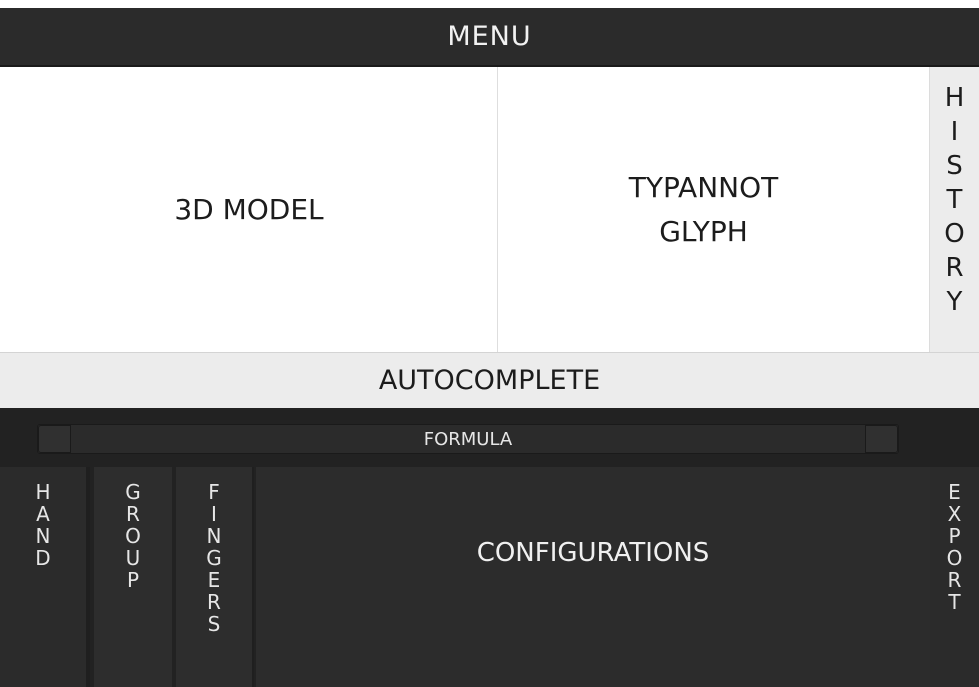 Image resolution: width=979 pixels, height=687 pixels. Describe the element at coordinates (703, 187) in the screenshot. I see `glyph-label-line1: TYPANNOT` at that location.